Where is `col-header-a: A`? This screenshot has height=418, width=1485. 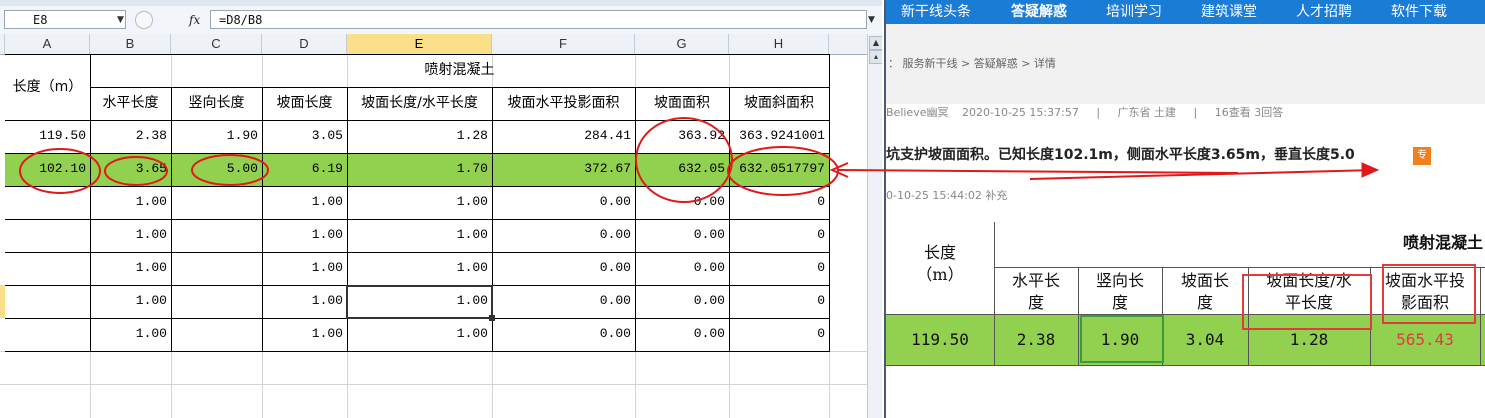
col-header-a: A is located at coordinates (47, 44).